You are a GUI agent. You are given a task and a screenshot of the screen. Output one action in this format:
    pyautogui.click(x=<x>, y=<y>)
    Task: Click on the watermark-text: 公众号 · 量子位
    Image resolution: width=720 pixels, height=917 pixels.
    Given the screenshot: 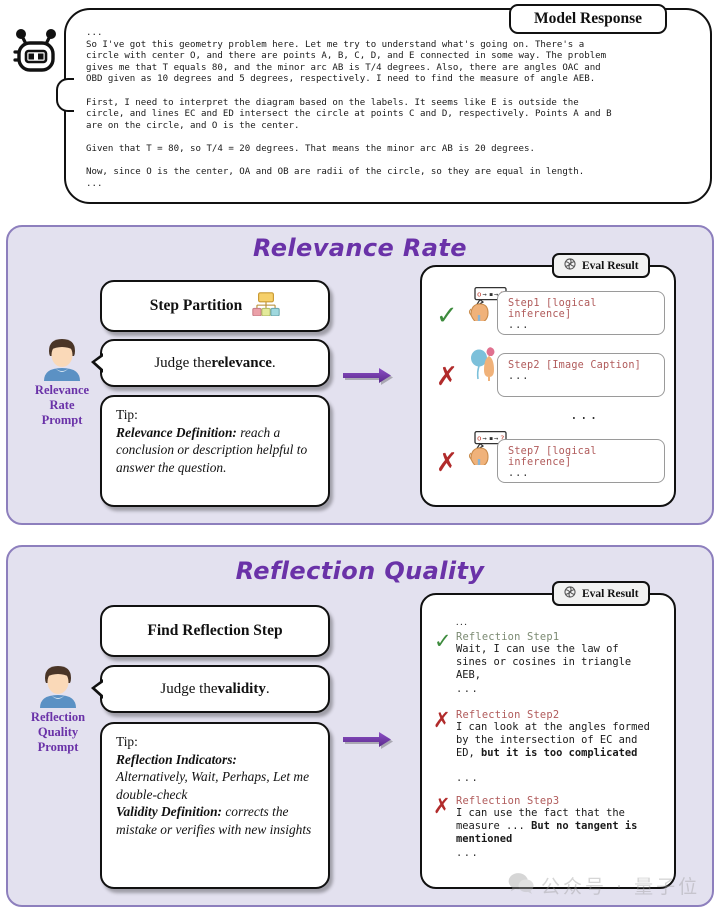 What is the action you would take?
    pyautogui.click(x=621, y=887)
    